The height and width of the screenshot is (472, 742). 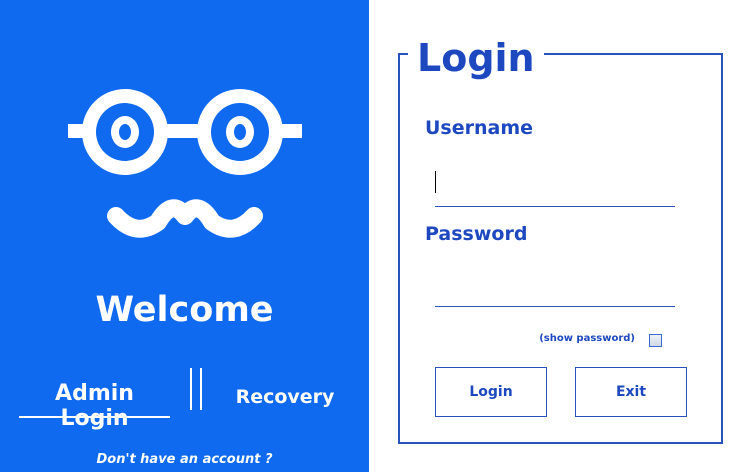 What do you see at coordinates (185, 163) in the screenshot?
I see `glasses-mustache-icon` at bounding box center [185, 163].